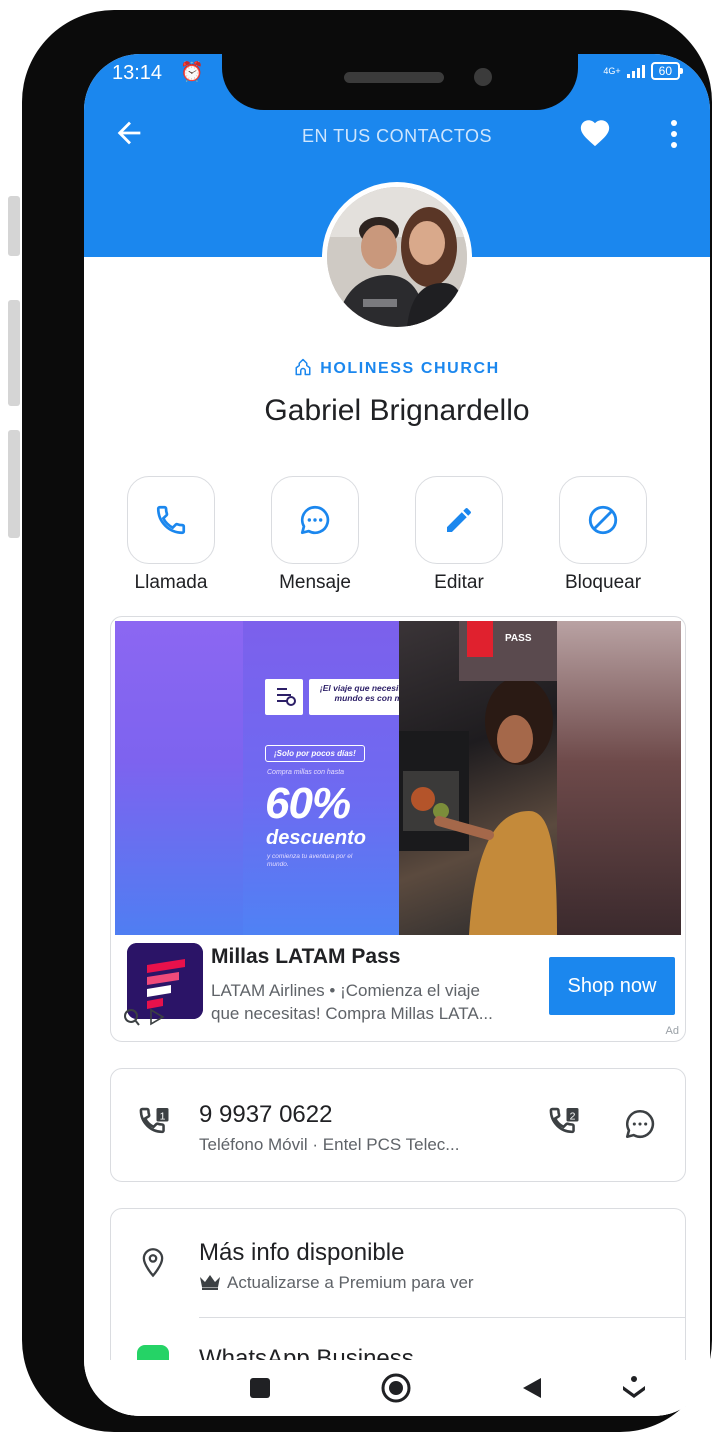 The image size is (714, 1440). What do you see at coordinates (672, 1031) in the screenshot?
I see `ad-label: Ad` at bounding box center [672, 1031].